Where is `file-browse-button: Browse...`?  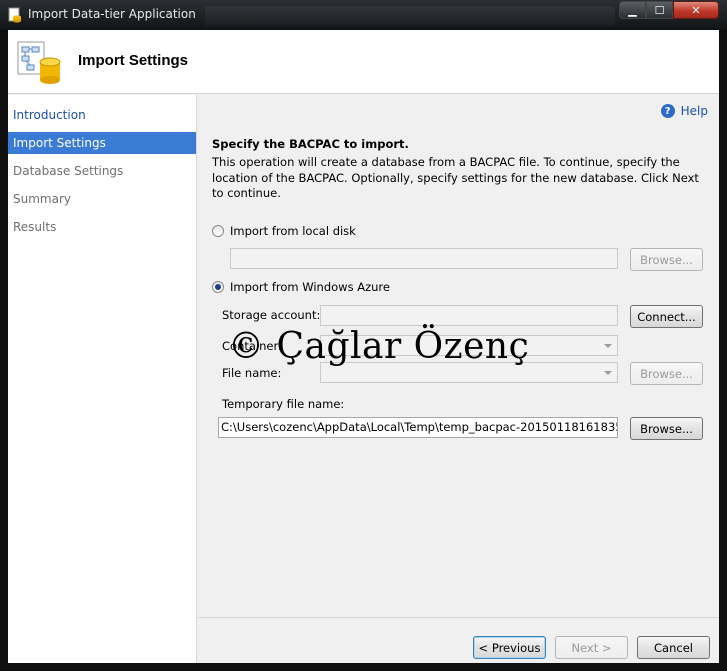
file-browse-button: Browse... is located at coordinates (666, 373).